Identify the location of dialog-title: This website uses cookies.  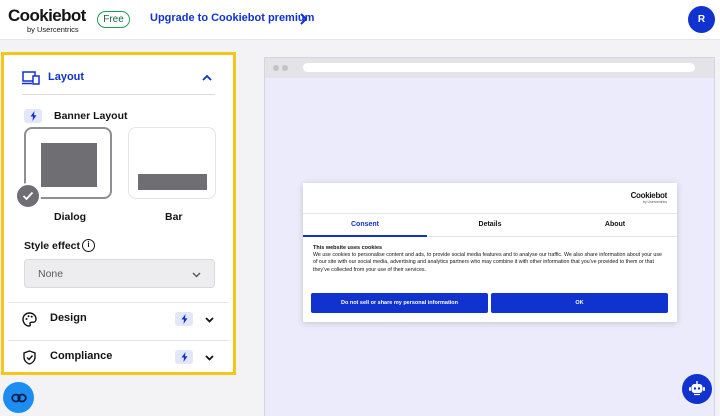
(348, 248).